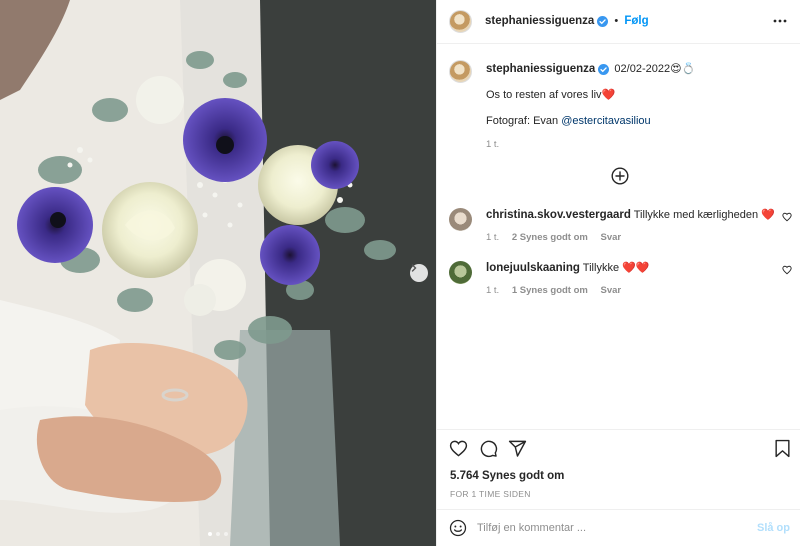 The height and width of the screenshot is (546, 800). I want to click on follow-button: Følg, so click(636, 21).